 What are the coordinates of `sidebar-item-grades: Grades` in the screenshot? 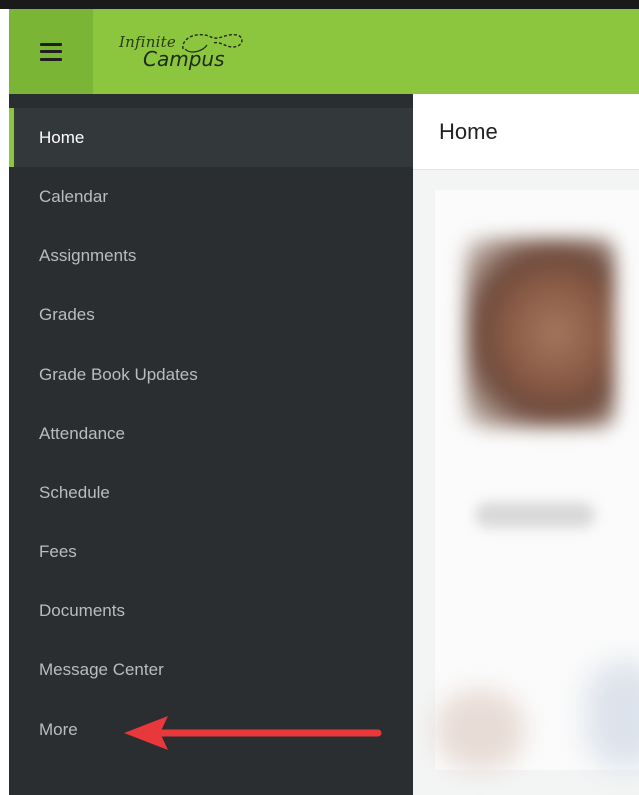 It's located at (211, 314).